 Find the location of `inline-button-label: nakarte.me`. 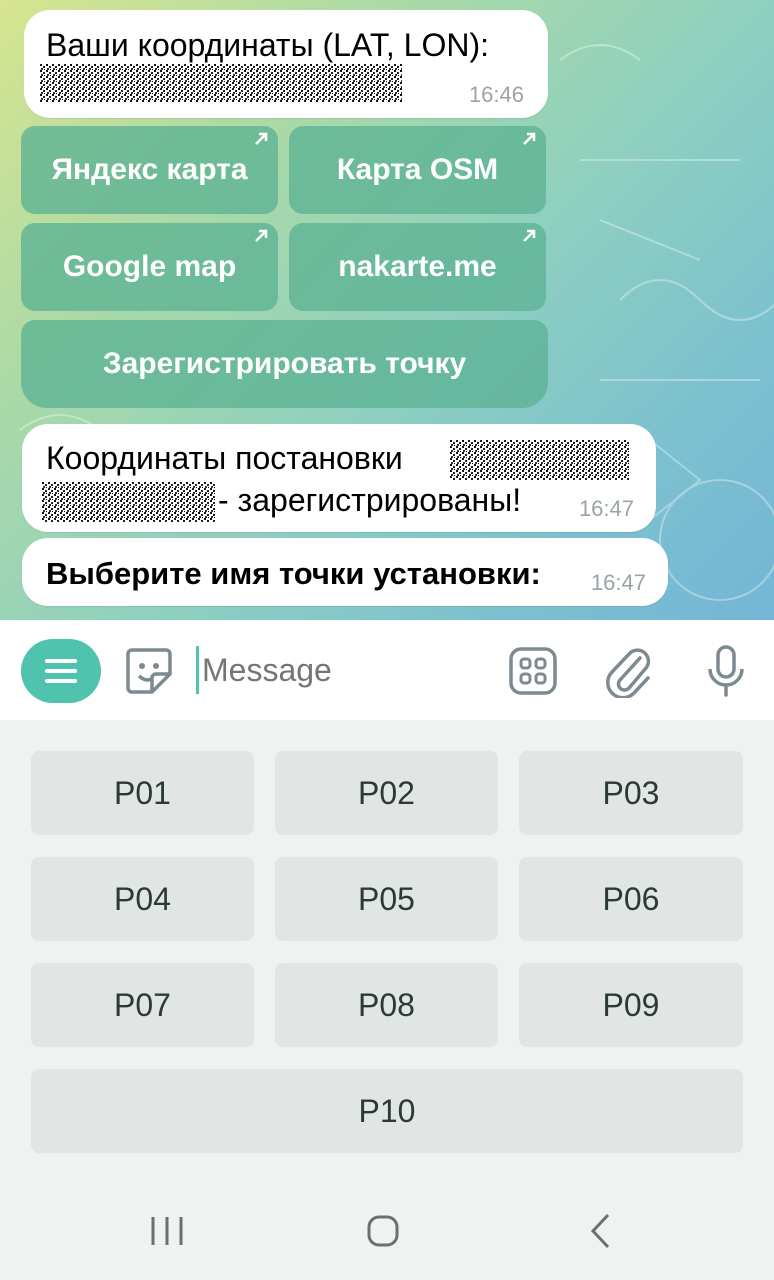

inline-button-label: nakarte.me is located at coordinates (417, 266).